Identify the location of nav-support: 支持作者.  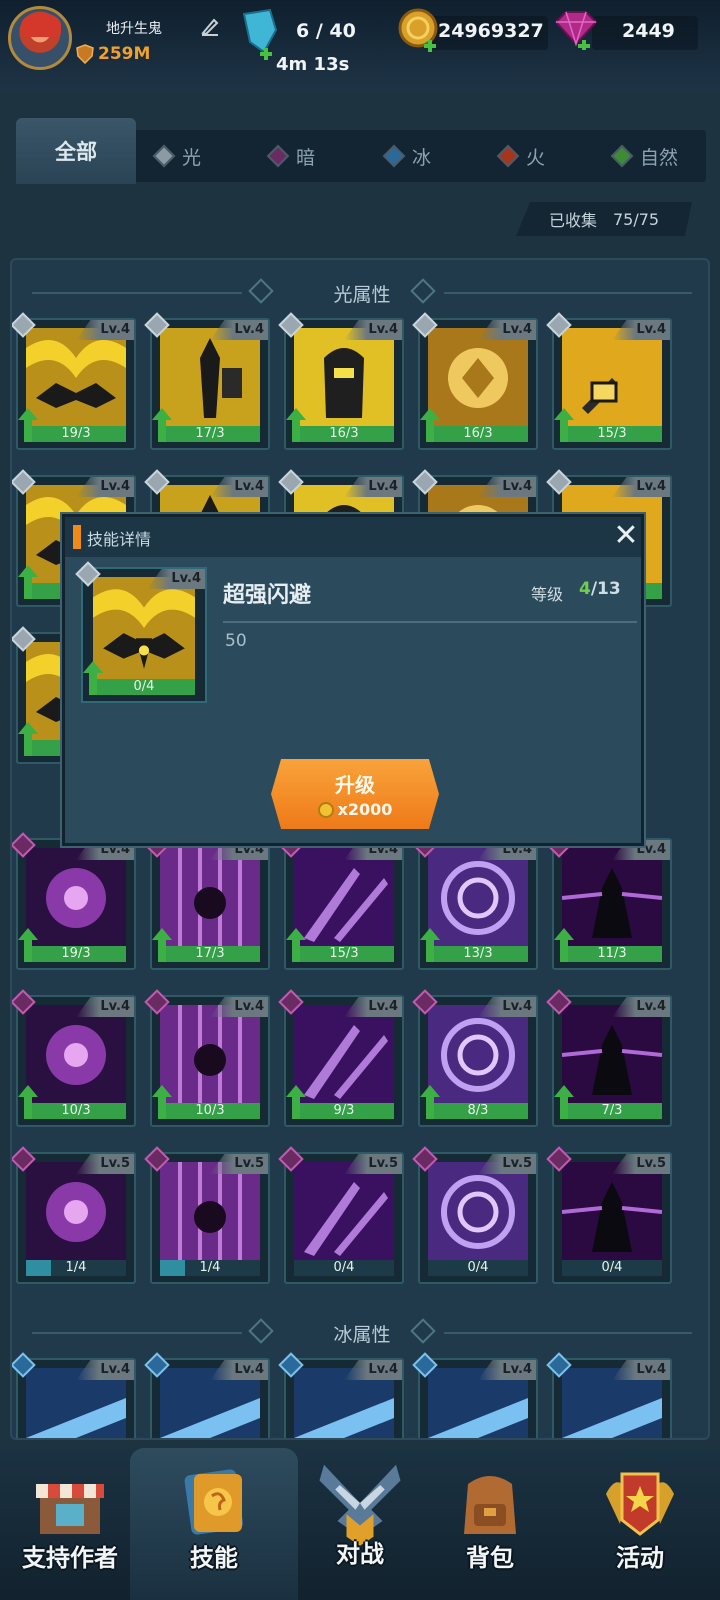
(70, 1524).